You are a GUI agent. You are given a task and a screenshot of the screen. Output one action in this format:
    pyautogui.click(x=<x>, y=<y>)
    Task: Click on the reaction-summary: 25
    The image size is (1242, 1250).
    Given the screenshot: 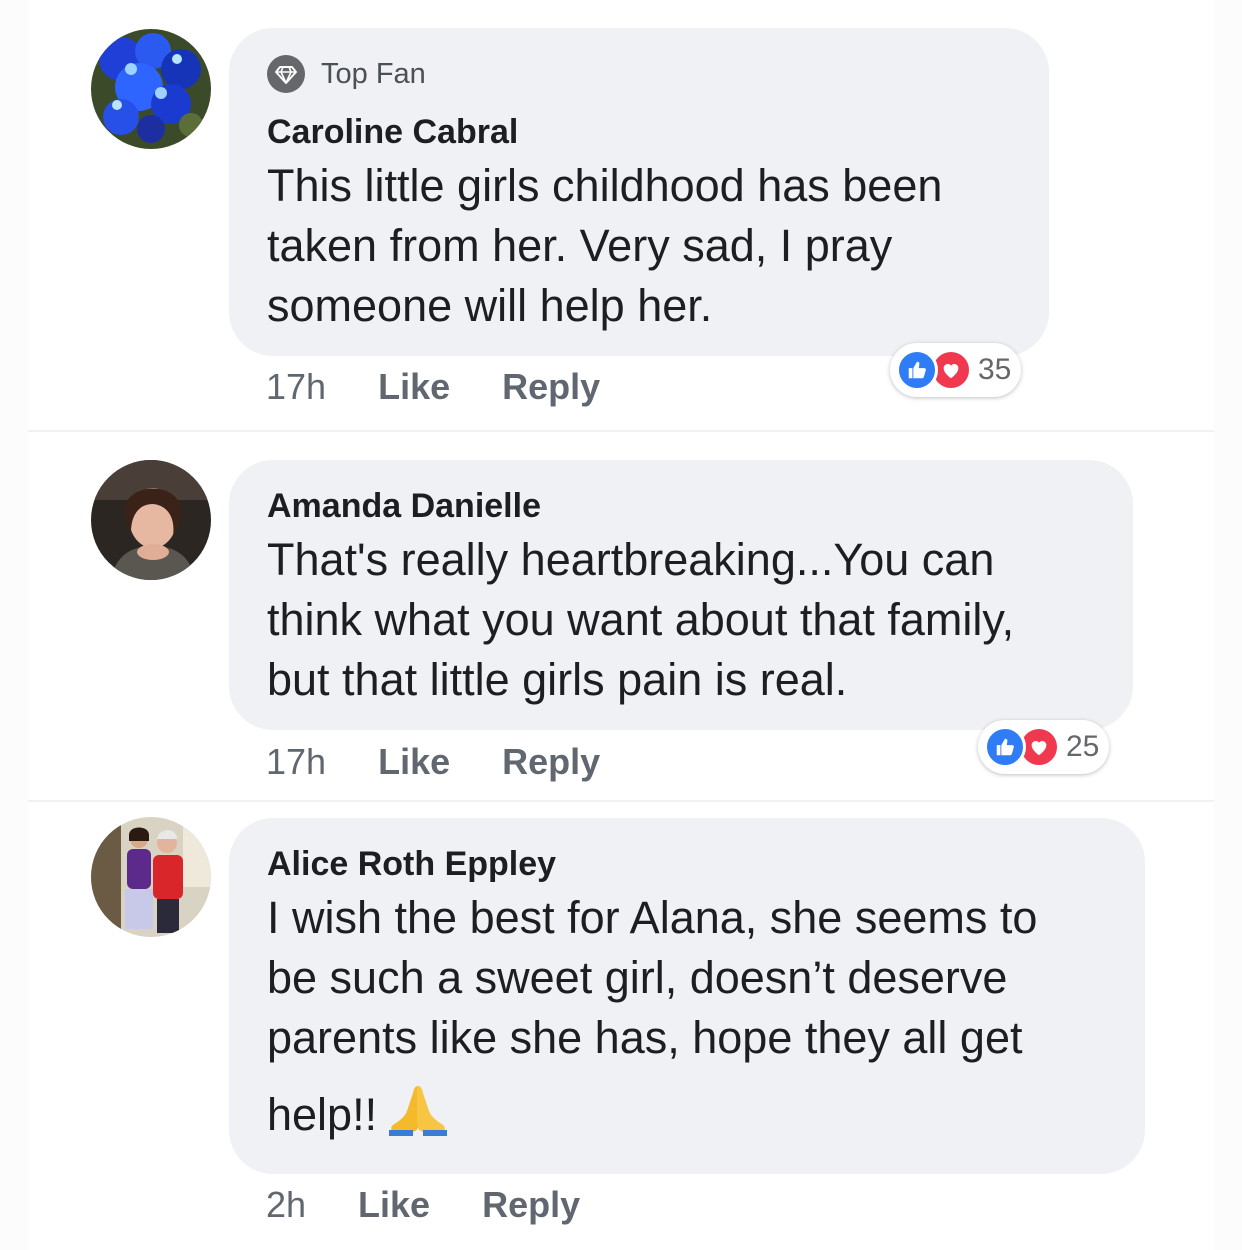 What is the action you would take?
    pyautogui.click(x=1044, y=747)
    